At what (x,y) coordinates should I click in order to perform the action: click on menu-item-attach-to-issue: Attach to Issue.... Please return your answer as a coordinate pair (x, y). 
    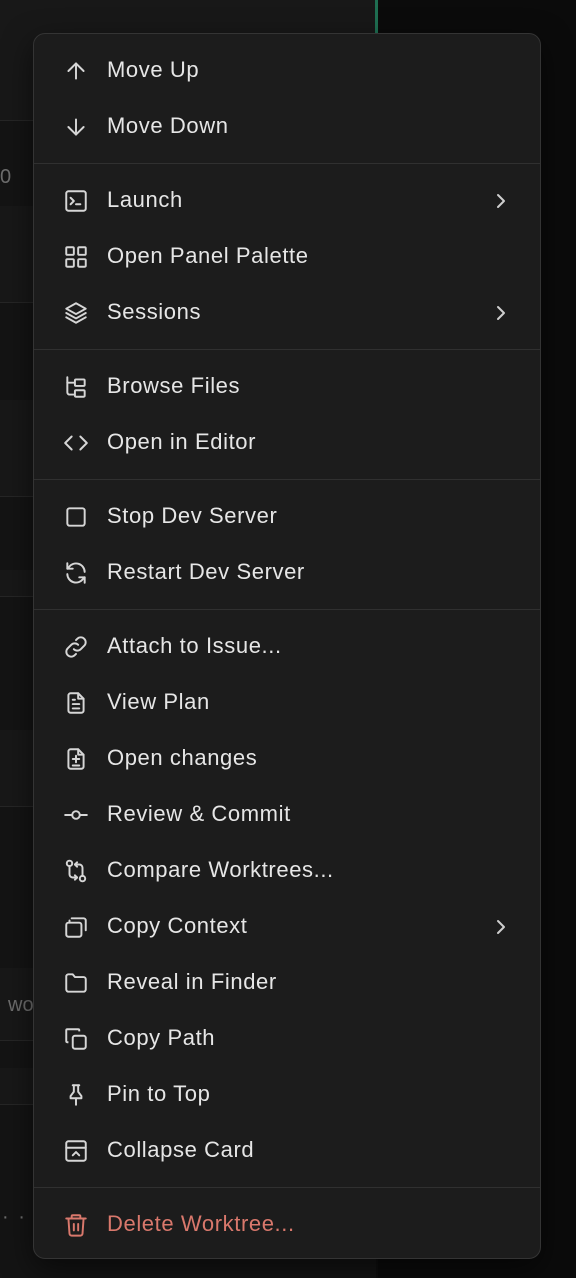
    Looking at the image, I should click on (287, 647).